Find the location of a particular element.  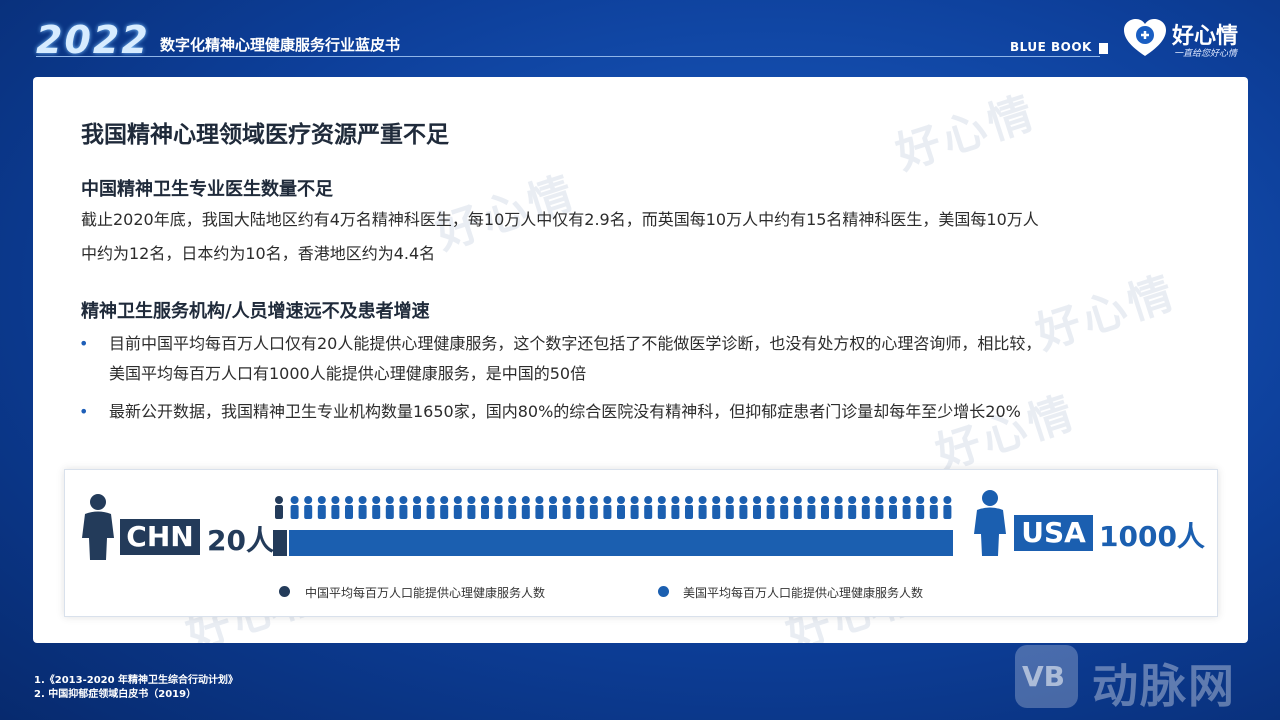

chn-label: CHN is located at coordinates (160, 537).